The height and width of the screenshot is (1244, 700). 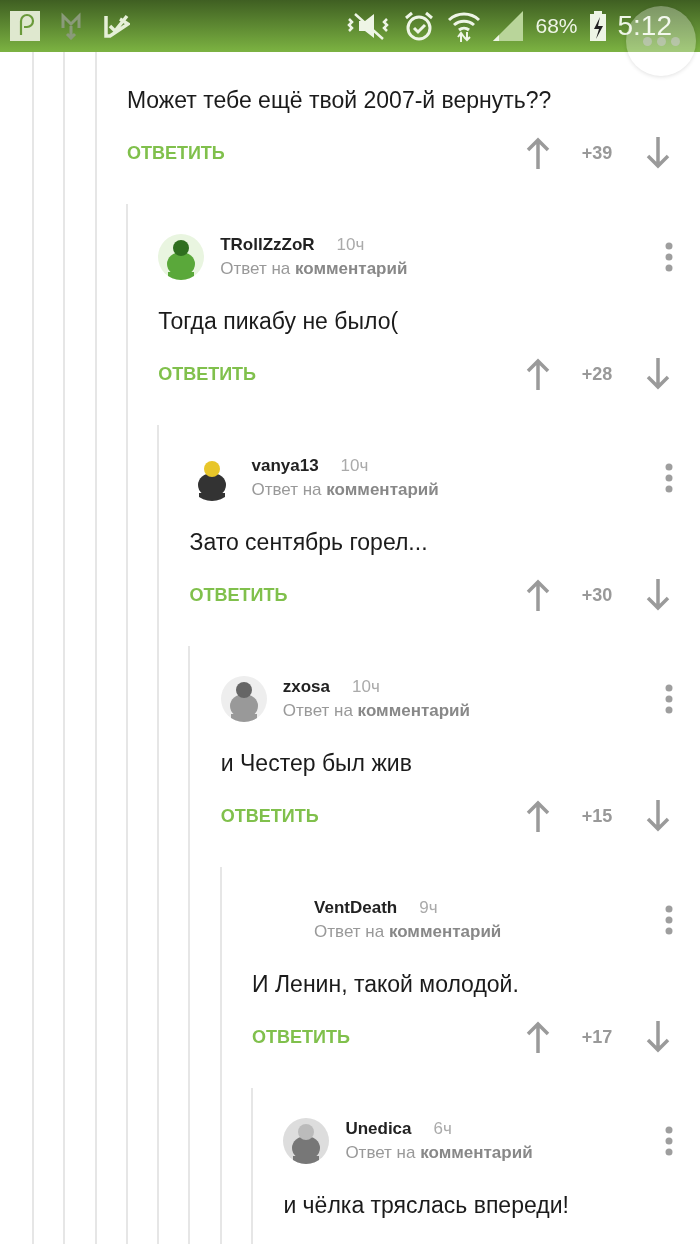 I want to click on battery-charging-icon, so click(x=597, y=26).